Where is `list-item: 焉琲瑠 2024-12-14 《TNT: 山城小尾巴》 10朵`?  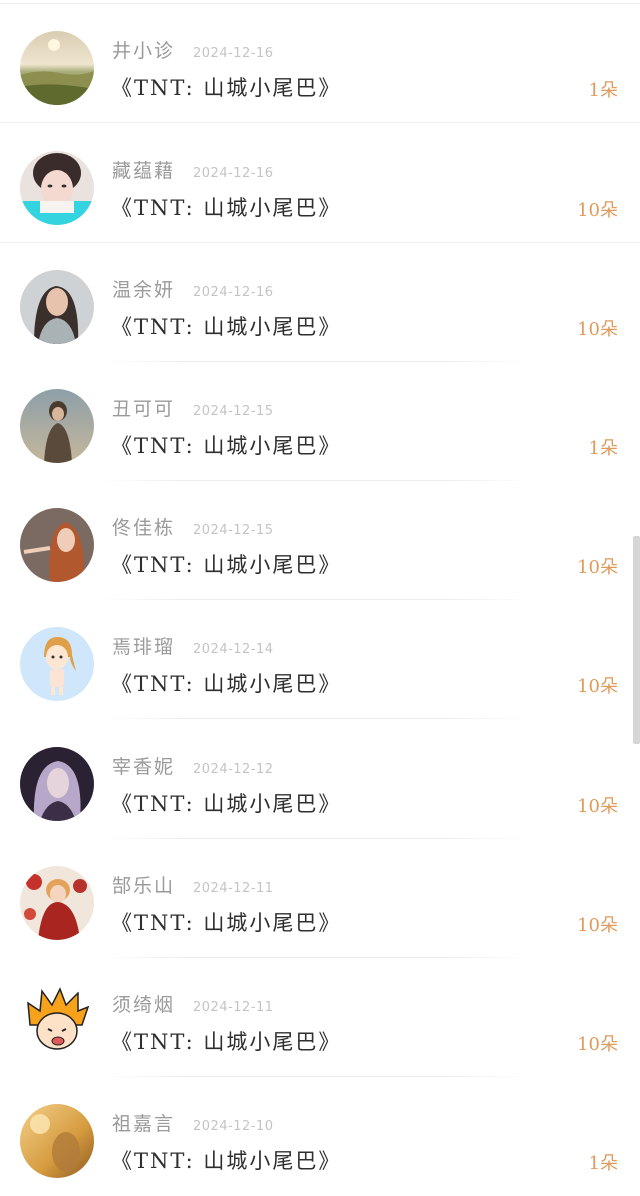 list-item: 焉琲瑠 2024-12-14 《TNT: 山城小尾巴》 10朵 is located at coordinates (320, 659).